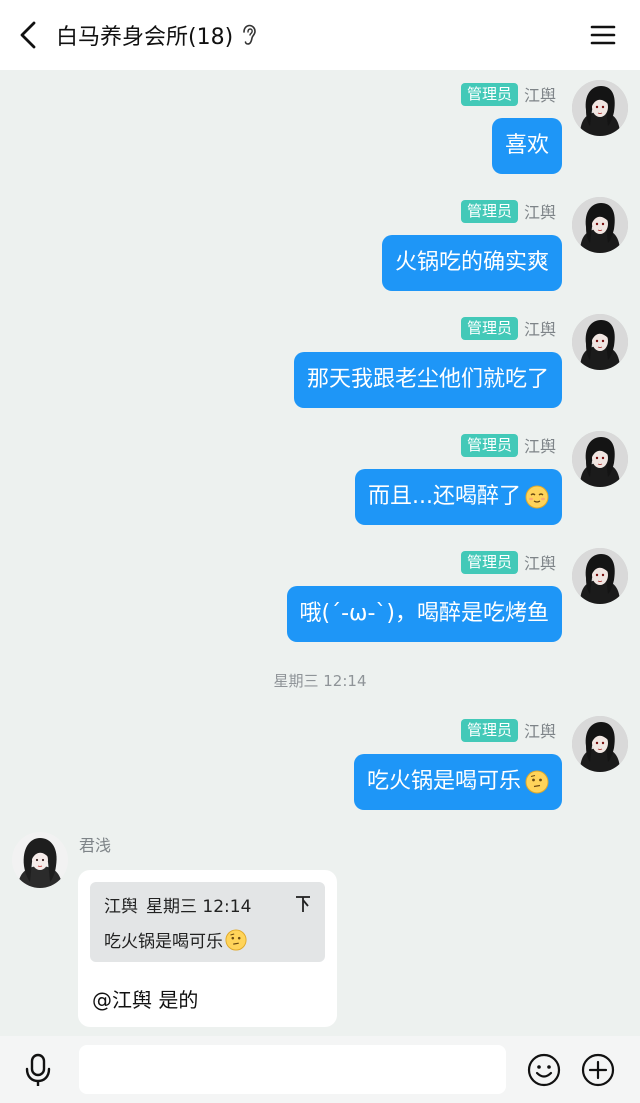  Describe the element at coordinates (303, 904) in the screenshot. I see `jump-to-message-icon` at that location.